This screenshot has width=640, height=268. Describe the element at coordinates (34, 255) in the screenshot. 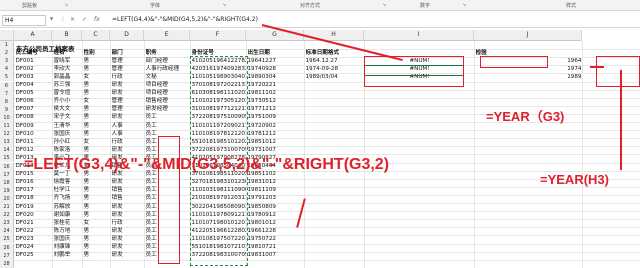

I see `table-cell: DF025` at that location.